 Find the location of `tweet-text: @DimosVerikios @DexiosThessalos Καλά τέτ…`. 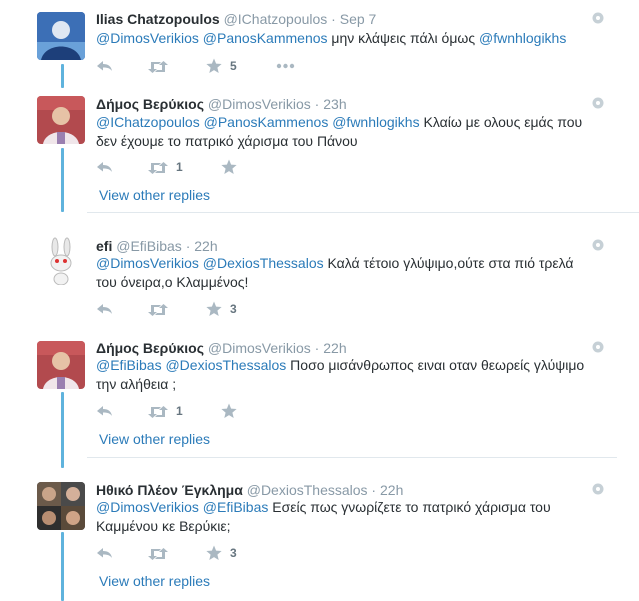

tweet-text: @DimosVerikios @DexiosThessalos Καλά τέτ… is located at coordinates (346, 273).